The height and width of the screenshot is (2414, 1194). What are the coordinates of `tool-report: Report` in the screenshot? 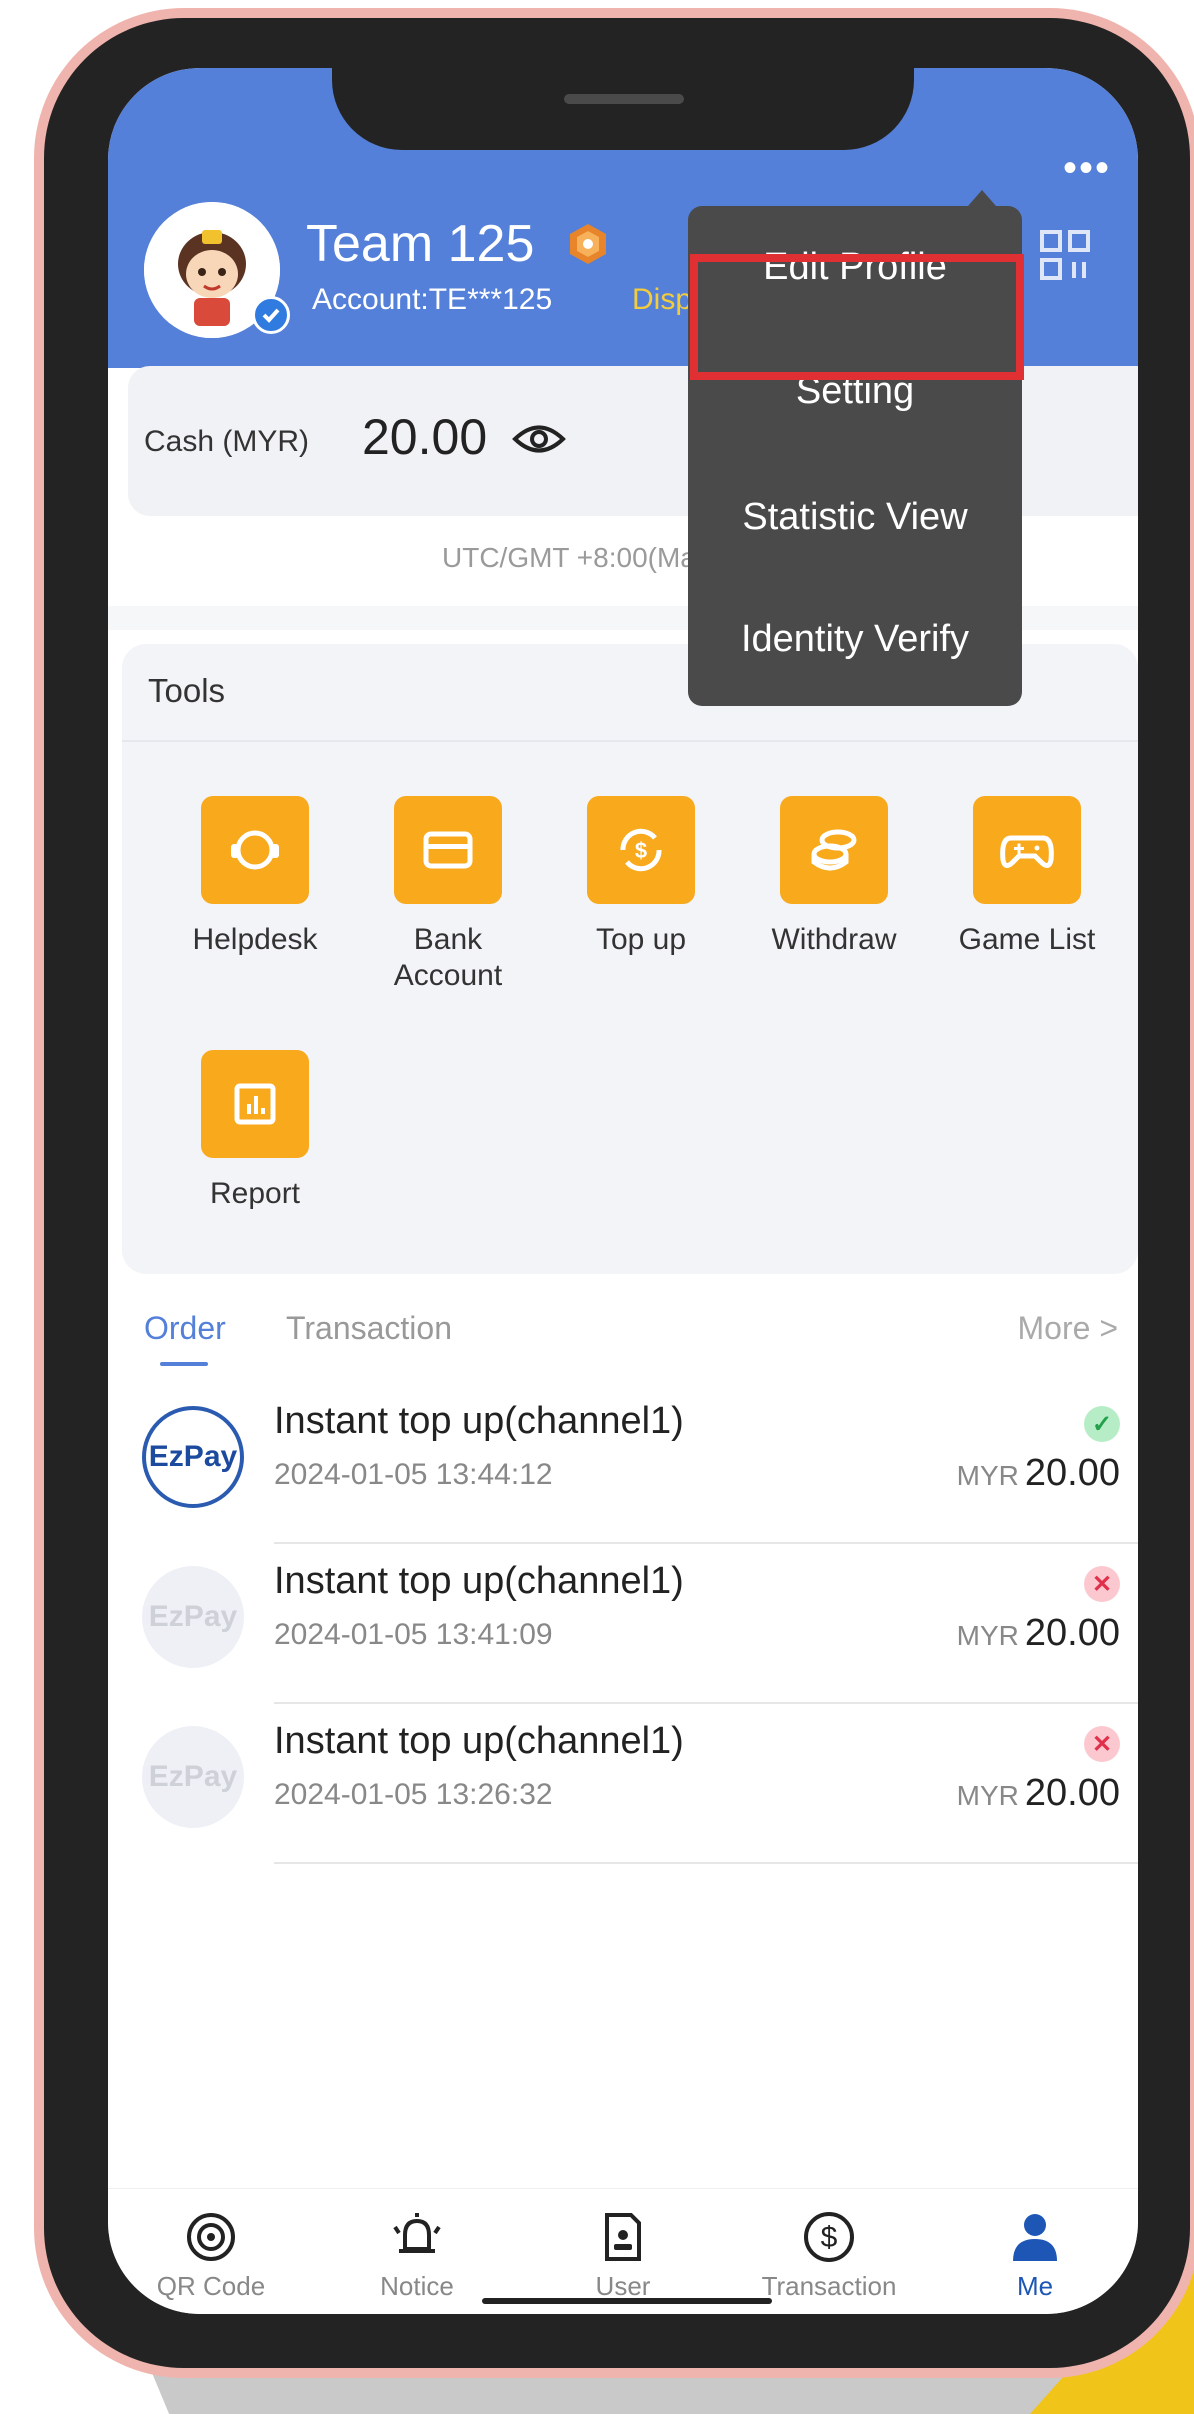 It's located at (255, 1131).